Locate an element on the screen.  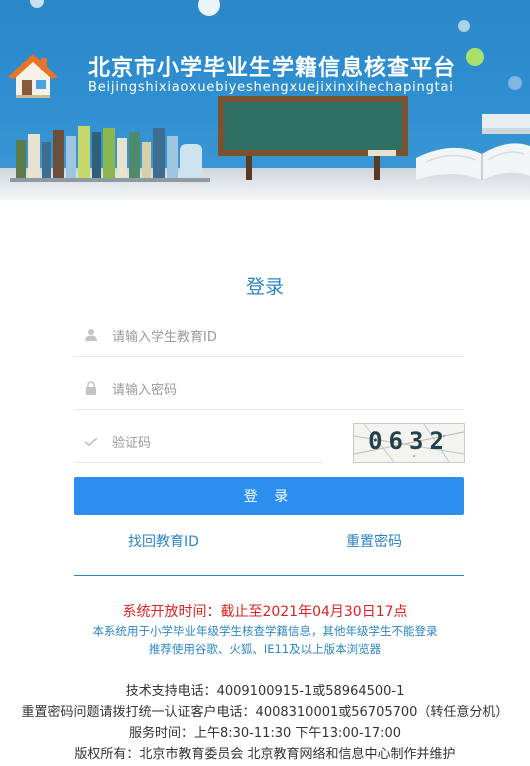
password-field is located at coordinates (269, 389).